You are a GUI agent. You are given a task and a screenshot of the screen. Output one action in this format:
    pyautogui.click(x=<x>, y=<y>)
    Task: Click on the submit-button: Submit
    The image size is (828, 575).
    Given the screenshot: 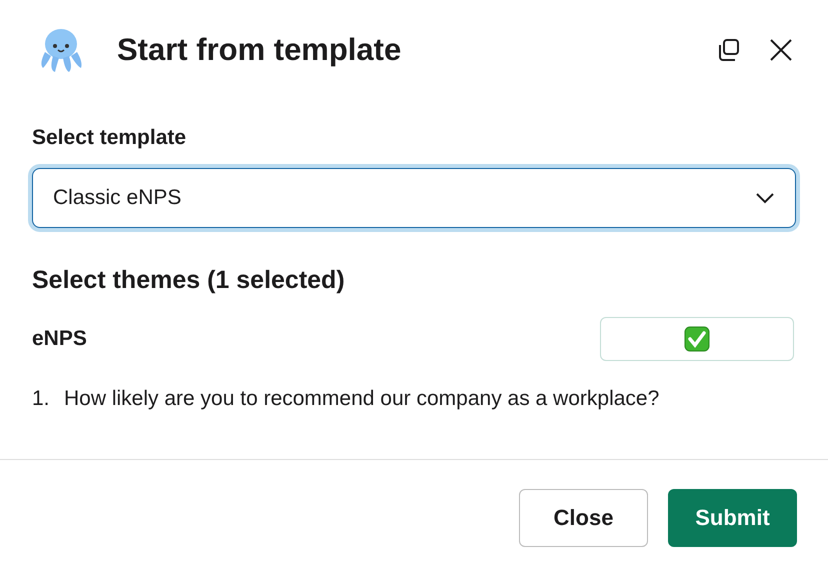 What is the action you would take?
    pyautogui.click(x=732, y=517)
    